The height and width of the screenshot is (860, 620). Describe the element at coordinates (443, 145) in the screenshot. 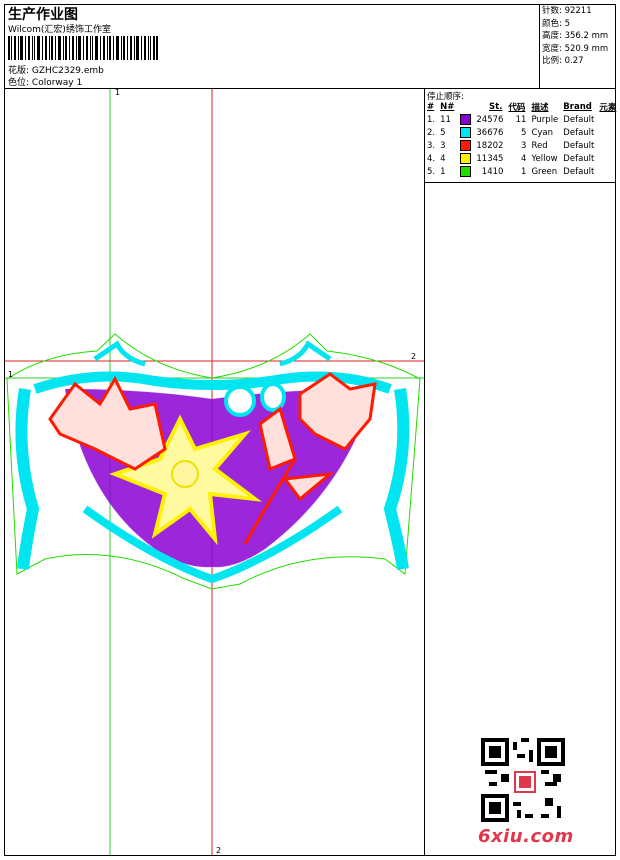

I see `row-needle: 3` at that location.